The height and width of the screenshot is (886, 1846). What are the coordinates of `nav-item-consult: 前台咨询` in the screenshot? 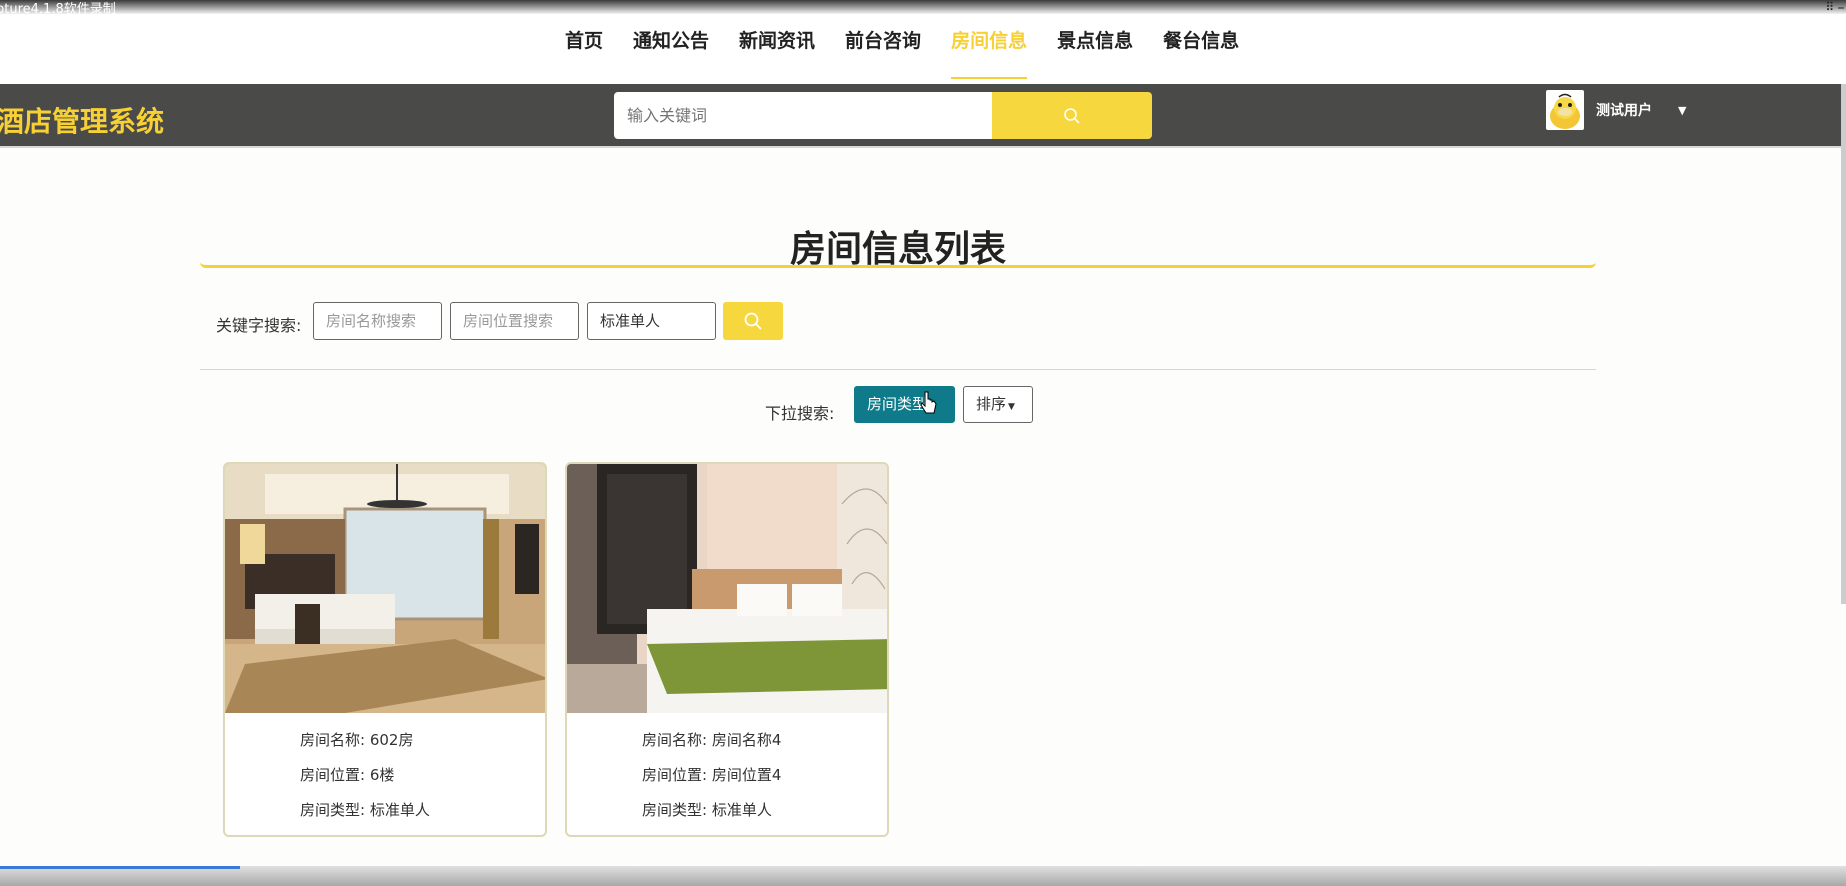 It's located at (883, 53).